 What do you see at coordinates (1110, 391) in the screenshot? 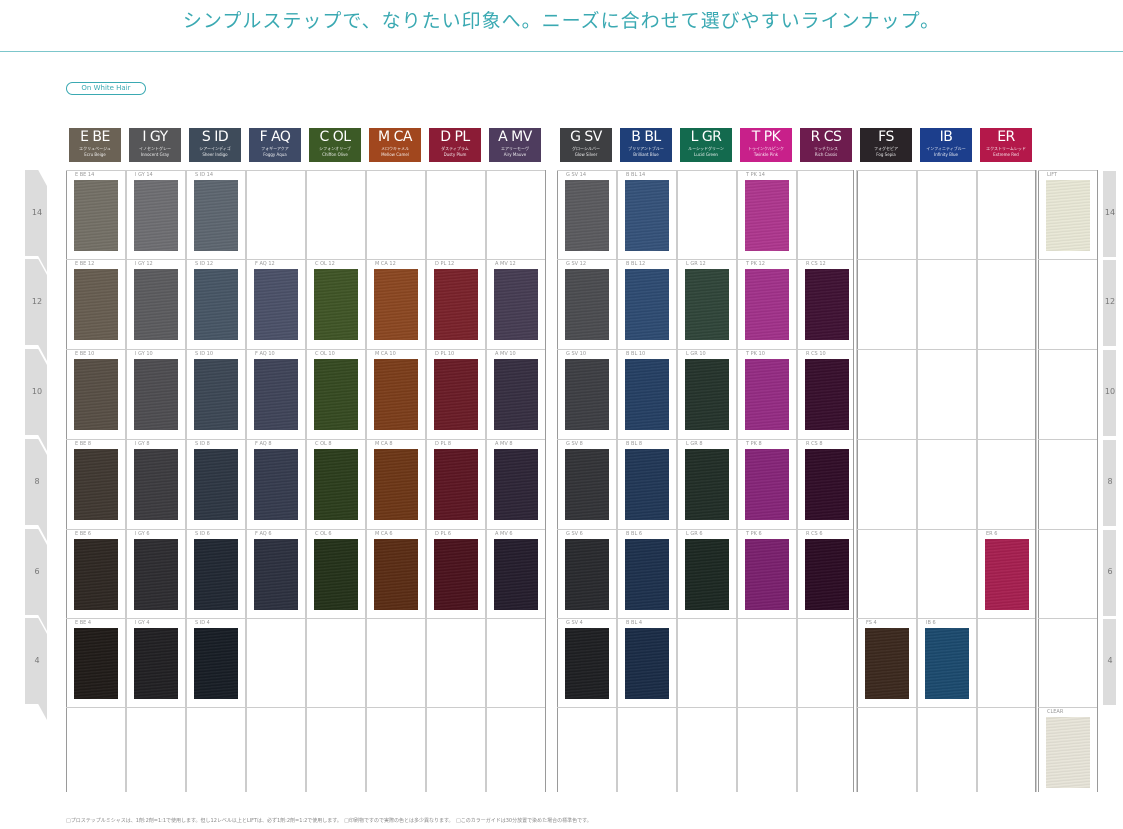
I see `level-number-right: 10` at bounding box center [1110, 391].